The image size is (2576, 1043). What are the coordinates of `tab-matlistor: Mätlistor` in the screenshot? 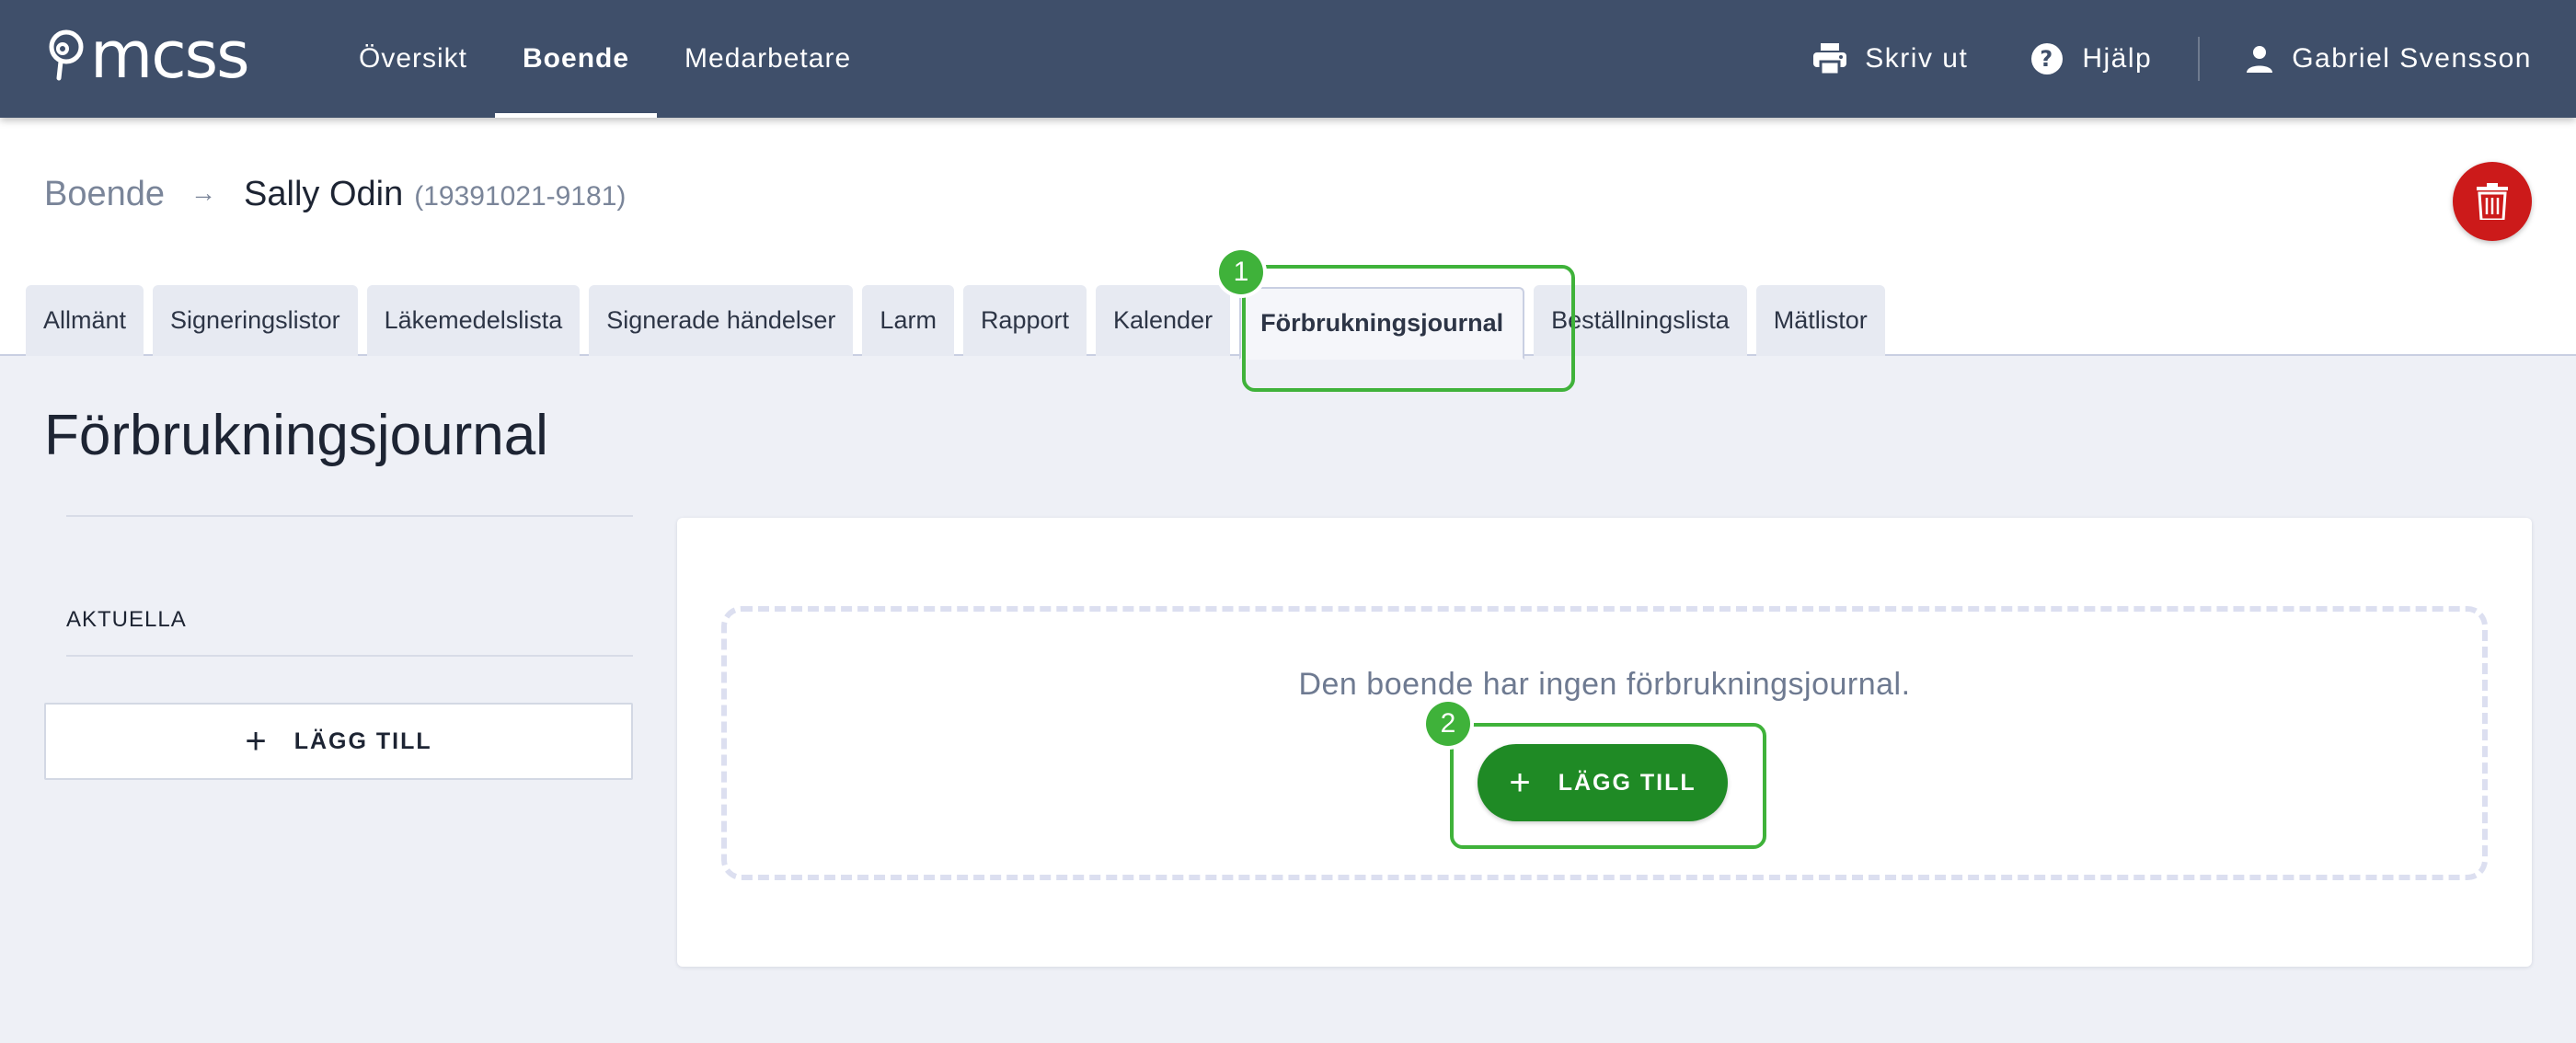 It's located at (1820, 320).